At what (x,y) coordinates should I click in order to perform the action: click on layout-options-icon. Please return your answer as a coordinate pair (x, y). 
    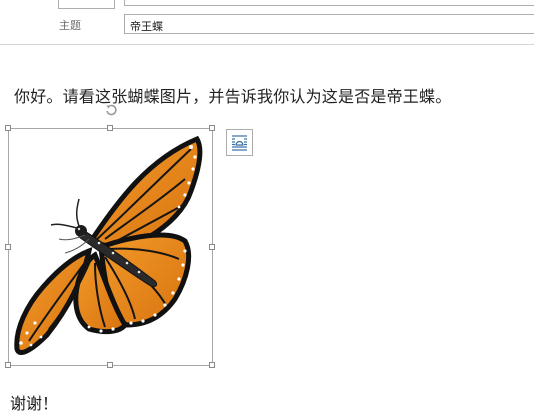
    Looking at the image, I should click on (239, 143).